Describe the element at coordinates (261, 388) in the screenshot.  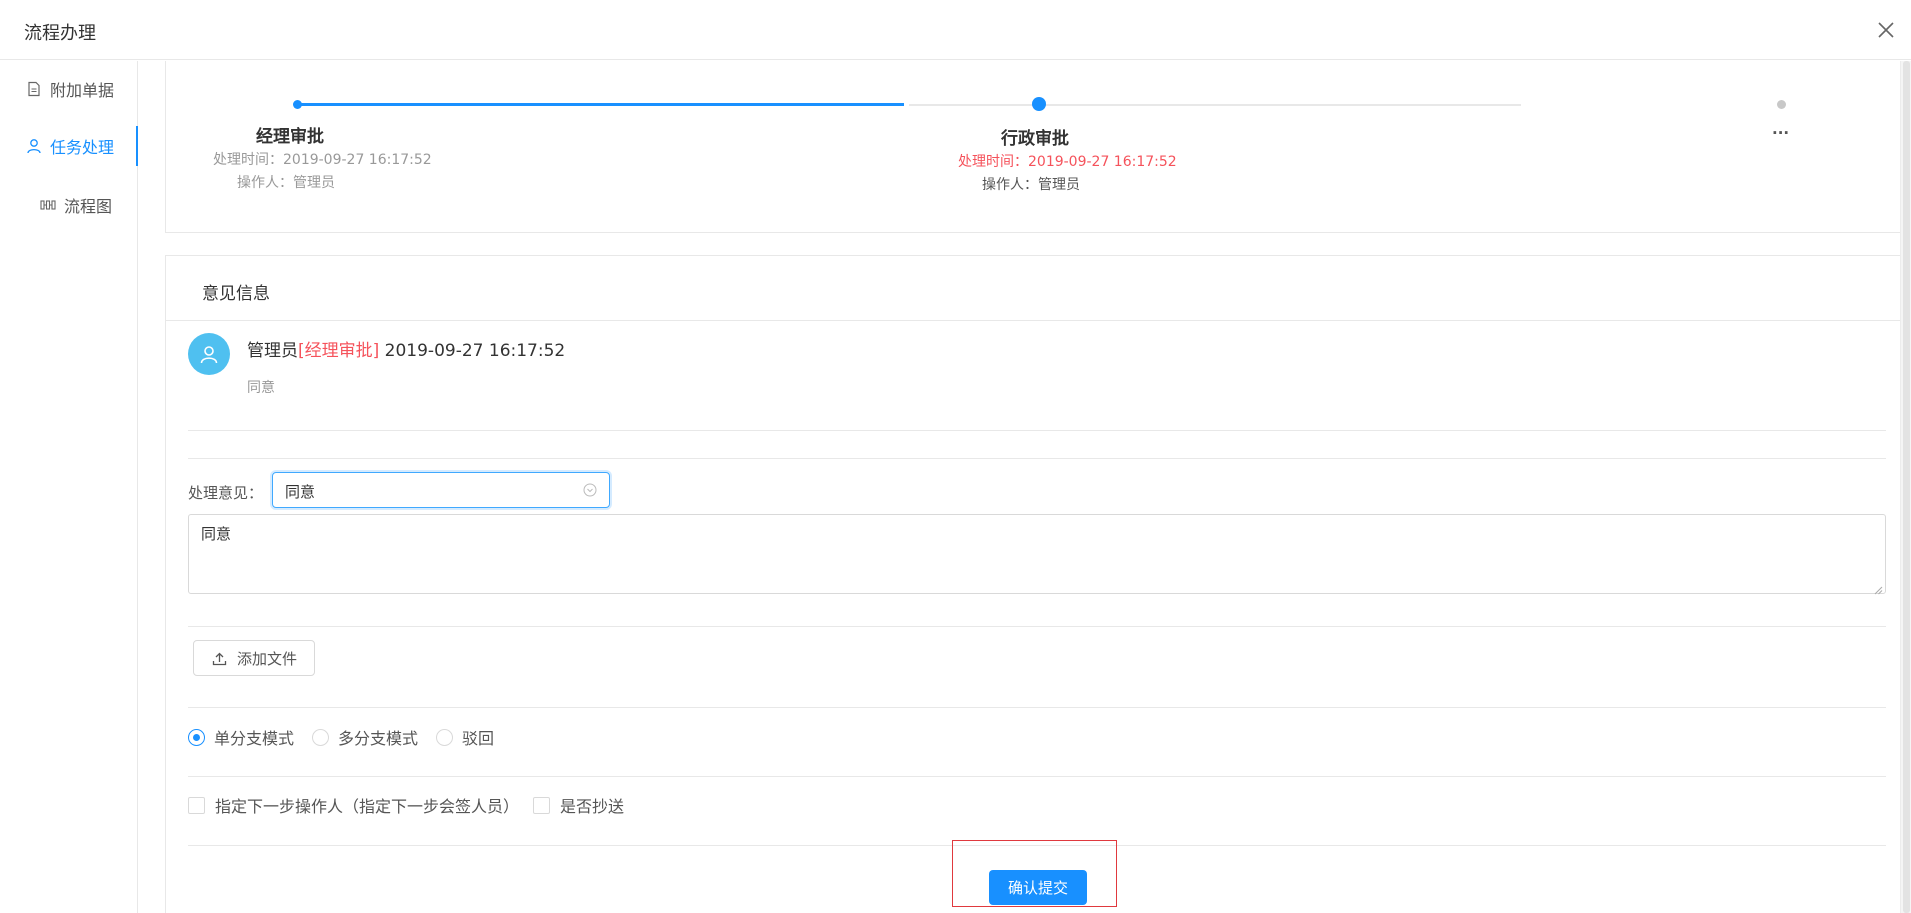
I see `comment-text: 同意` at that location.